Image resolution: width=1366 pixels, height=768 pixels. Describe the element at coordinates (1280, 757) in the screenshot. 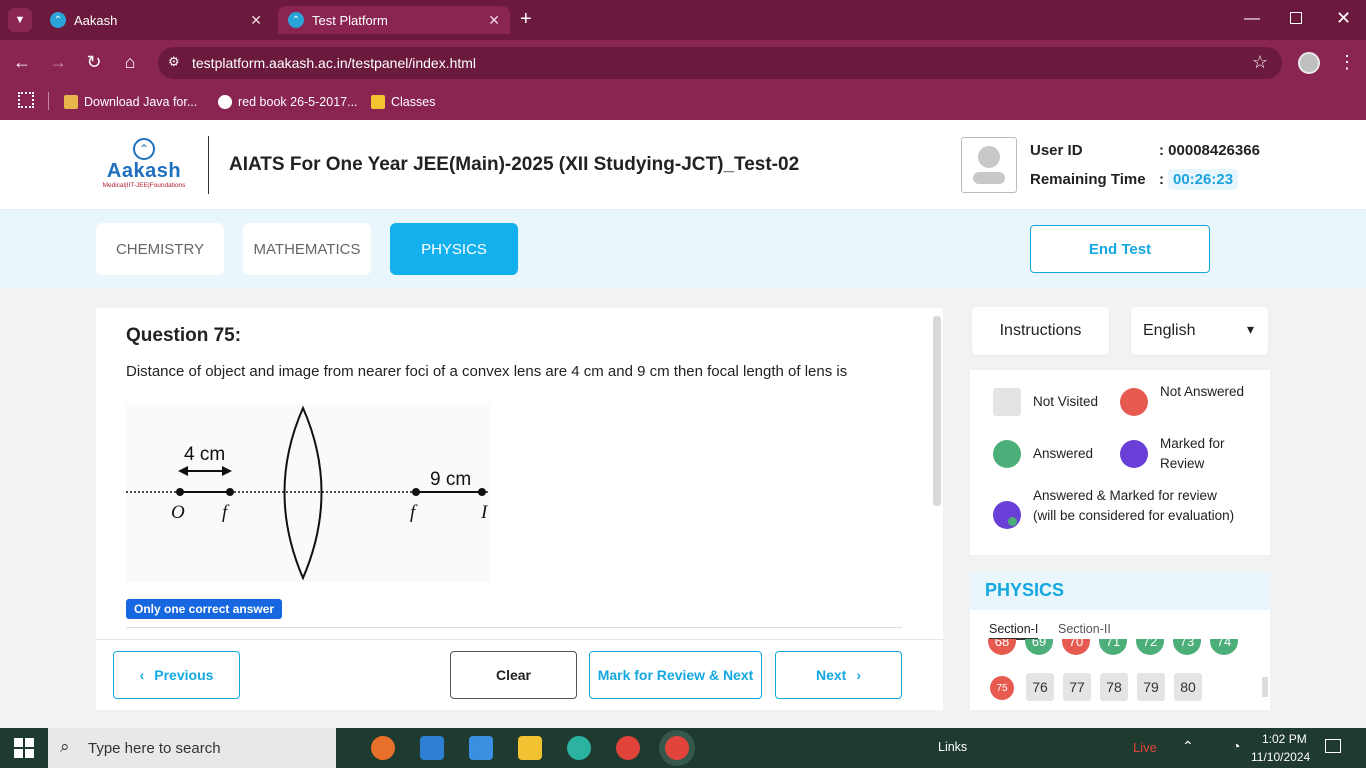

I see `clock-date: 11/10/2024` at that location.